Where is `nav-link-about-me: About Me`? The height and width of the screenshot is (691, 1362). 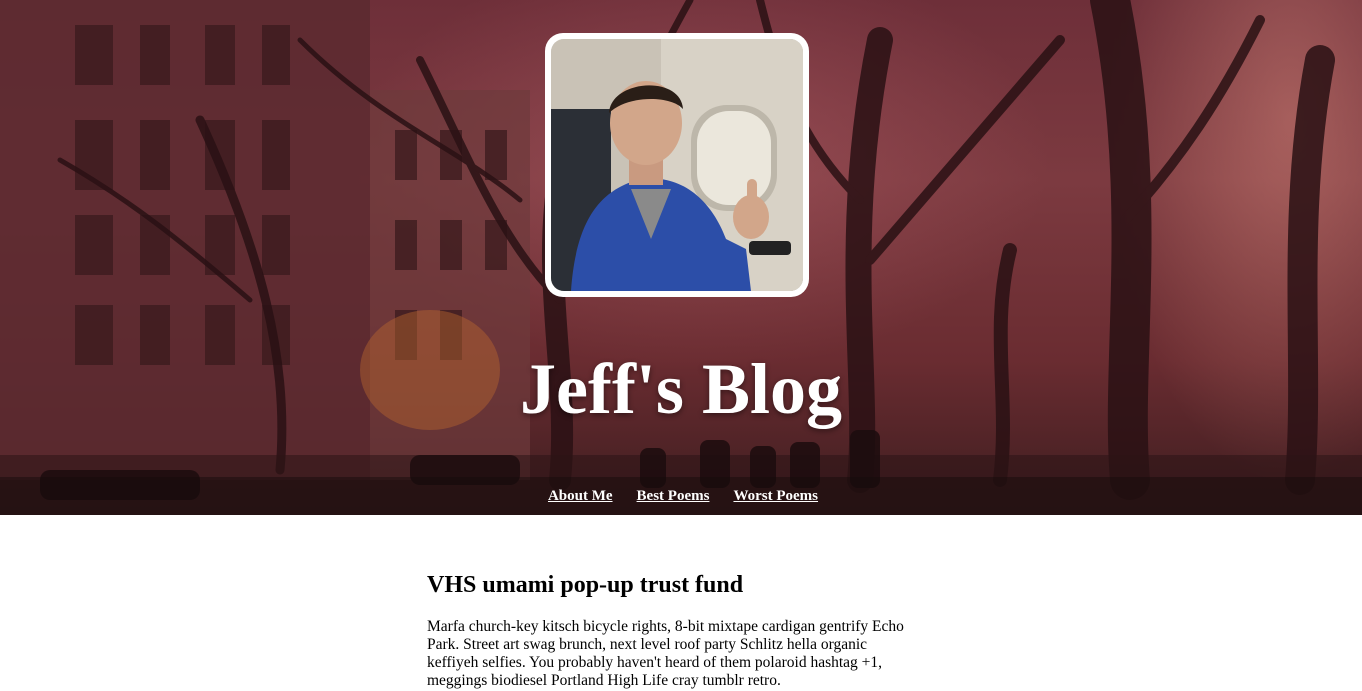 nav-link-about-me: About Me is located at coordinates (580, 496).